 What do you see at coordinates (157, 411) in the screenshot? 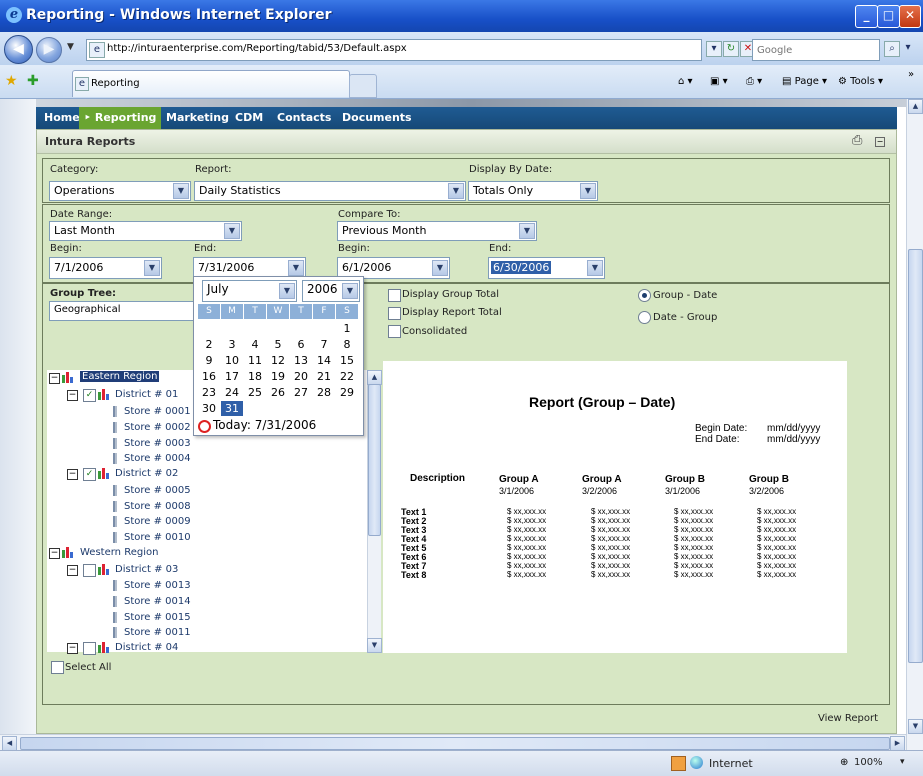
I see `tree-store-0001: Store # 0001` at bounding box center [157, 411].